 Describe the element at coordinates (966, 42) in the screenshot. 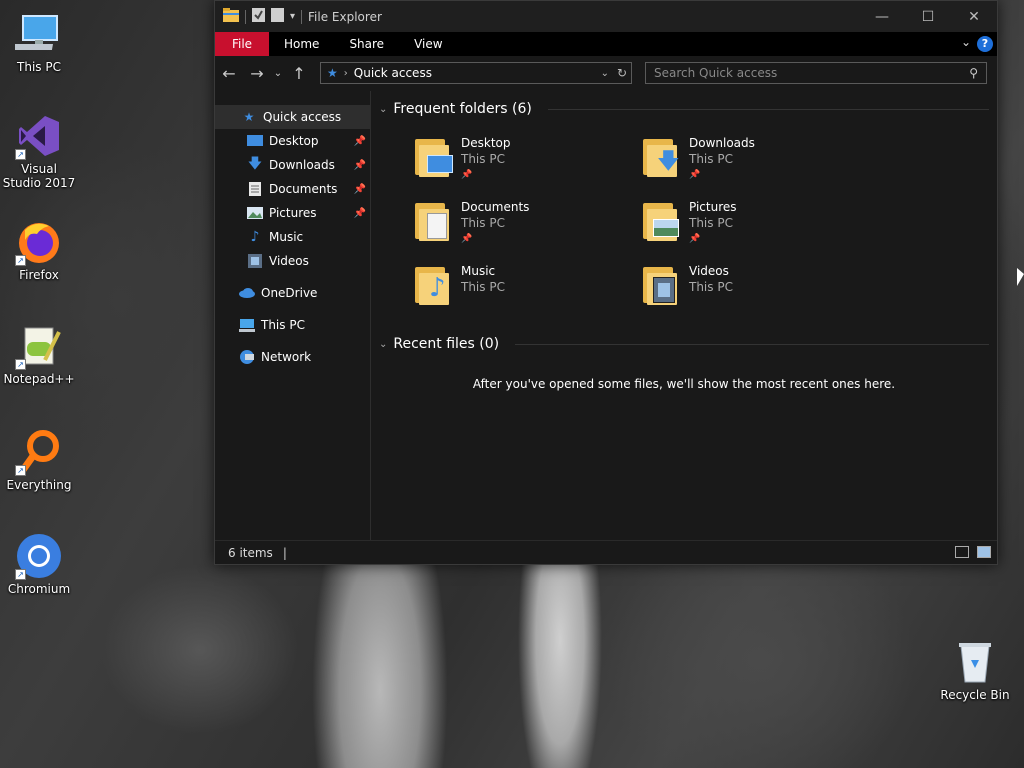

I see `expand-ribbon-icon: ⌄` at that location.